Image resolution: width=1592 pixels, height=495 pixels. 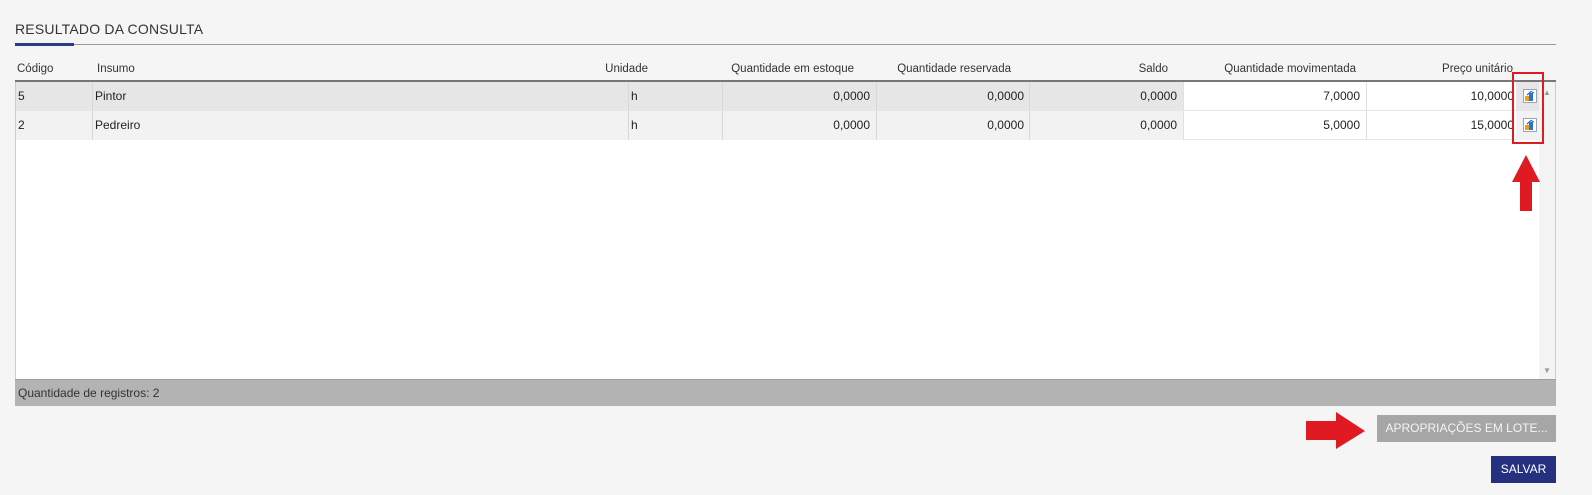 I want to click on annotation-arrow-right-icon, so click(x=1335, y=430).